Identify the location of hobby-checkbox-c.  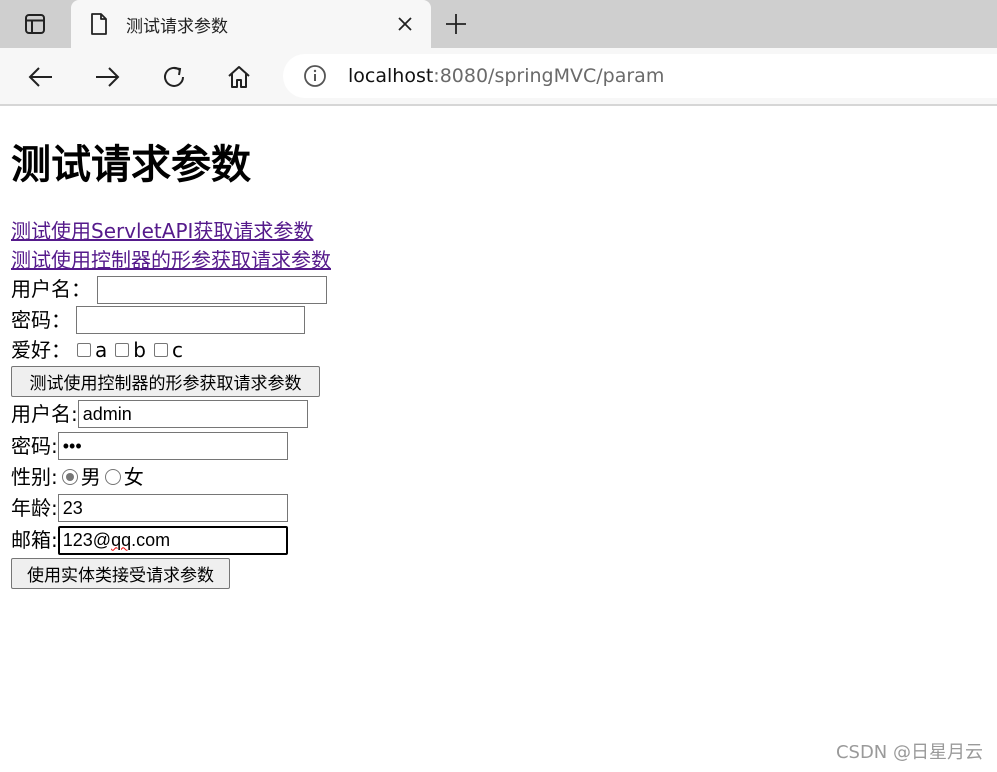
(160, 350).